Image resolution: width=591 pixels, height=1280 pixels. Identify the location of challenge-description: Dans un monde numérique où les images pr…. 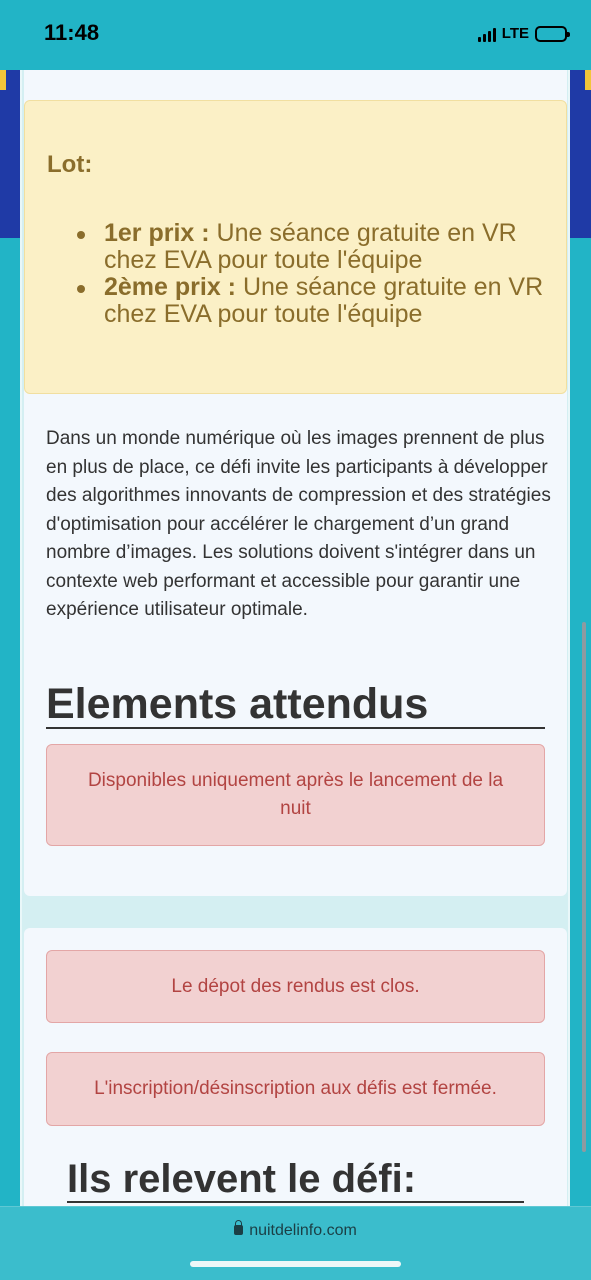
(298, 524).